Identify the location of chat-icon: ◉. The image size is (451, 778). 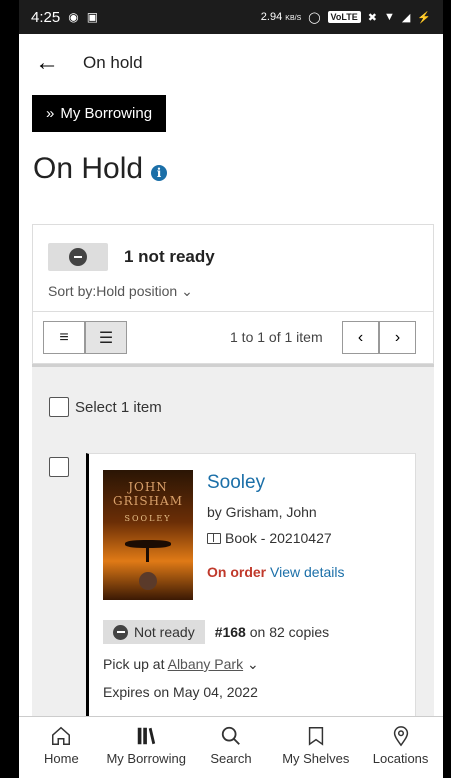
(73, 17).